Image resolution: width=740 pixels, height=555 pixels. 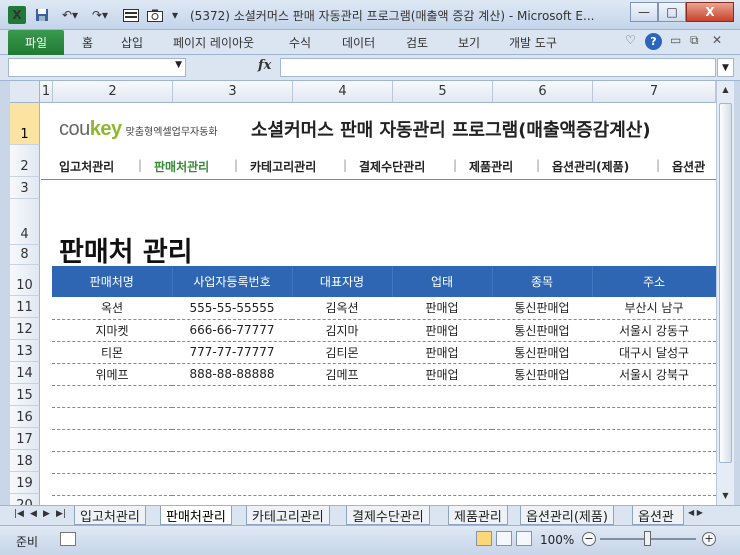 What do you see at coordinates (233, 92) in the screenshot?
I see `column-header: 3` at bounding box center [233, 92].